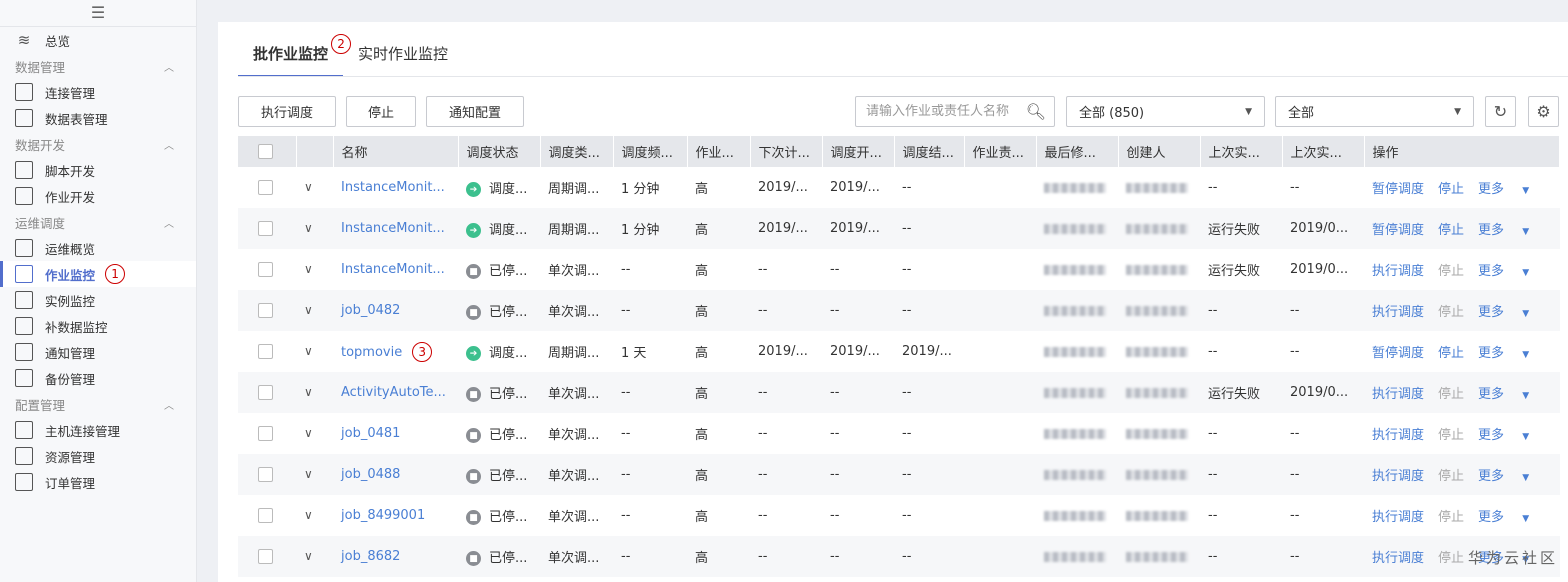 The width and height of the screenshot is (1568, 582). What do you see at coordinates (1543, 111) in the screenshot?
I see `settings-gear-icon: ⚙` at bounding box center [1543, 111].